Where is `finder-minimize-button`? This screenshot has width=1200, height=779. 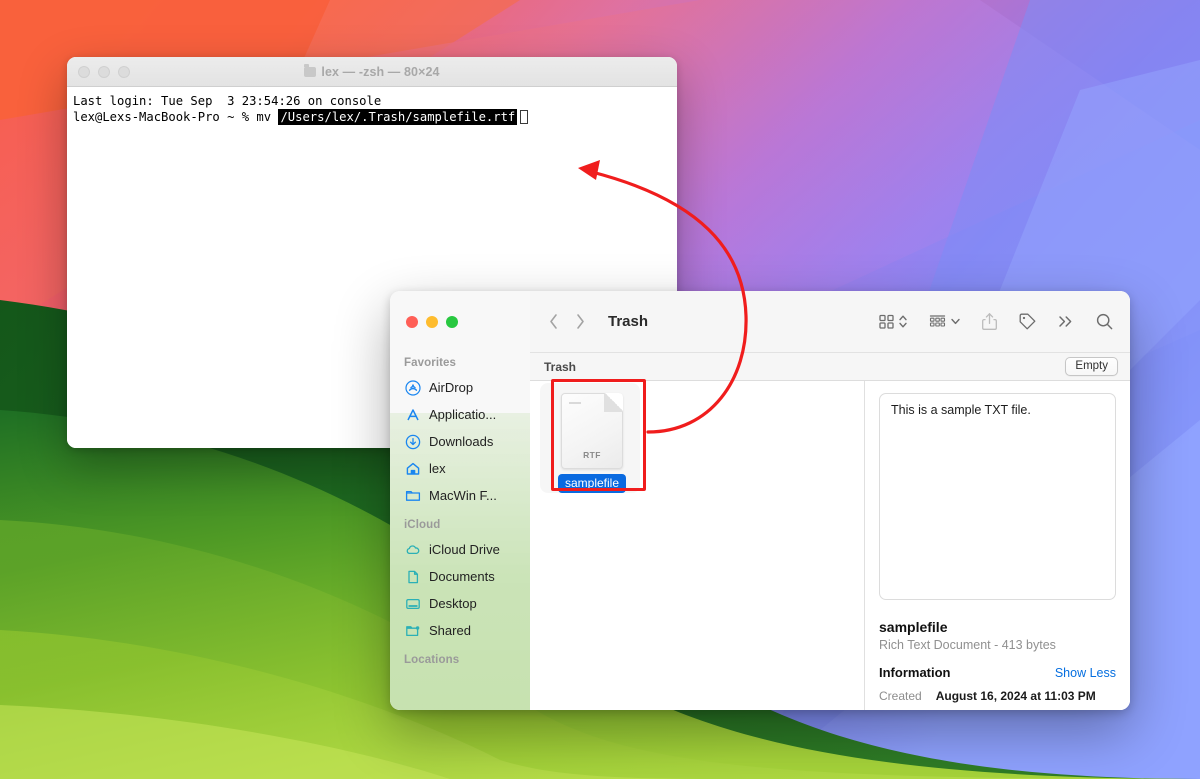
finder-minimize-button is located at coordinates (432, 322).